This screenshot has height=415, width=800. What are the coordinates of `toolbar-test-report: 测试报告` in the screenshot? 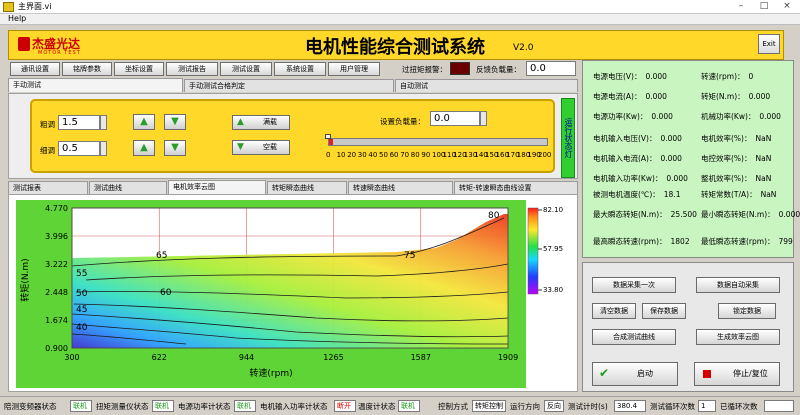 It's located at (192, 69).